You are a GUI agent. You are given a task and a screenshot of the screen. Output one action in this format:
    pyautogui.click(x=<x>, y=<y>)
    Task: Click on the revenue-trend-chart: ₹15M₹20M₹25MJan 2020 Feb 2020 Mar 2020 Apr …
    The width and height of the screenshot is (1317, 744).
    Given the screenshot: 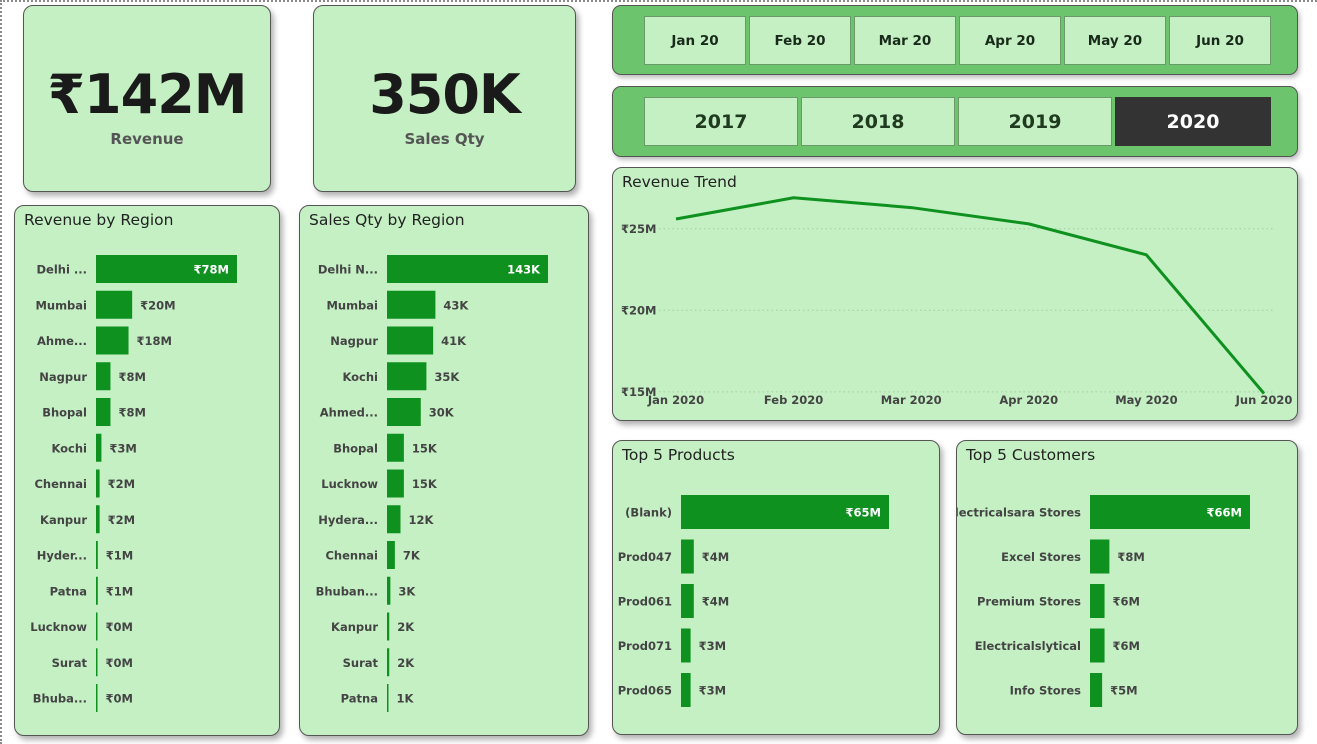 What is the action you would take?
    pyautogui.click(x=957, y=301)
    